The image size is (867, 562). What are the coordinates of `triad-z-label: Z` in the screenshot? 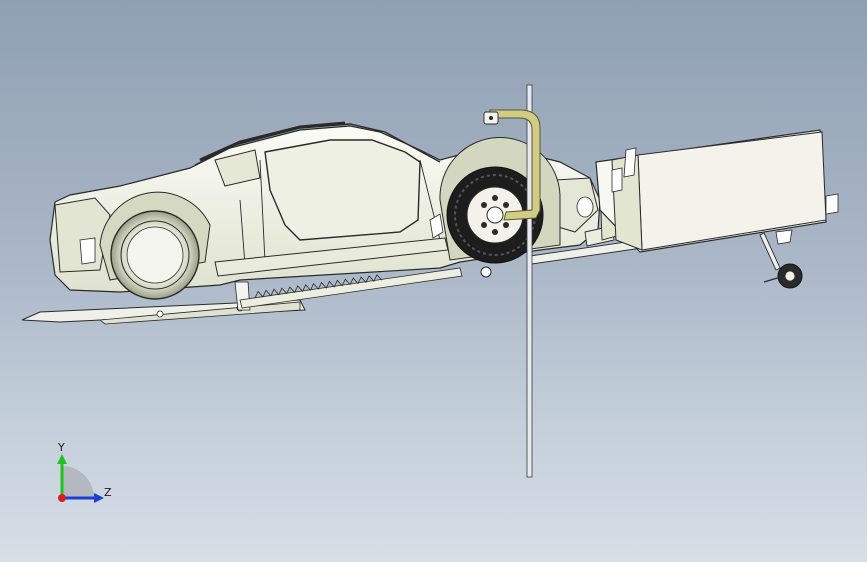 It's located at (108, 492).